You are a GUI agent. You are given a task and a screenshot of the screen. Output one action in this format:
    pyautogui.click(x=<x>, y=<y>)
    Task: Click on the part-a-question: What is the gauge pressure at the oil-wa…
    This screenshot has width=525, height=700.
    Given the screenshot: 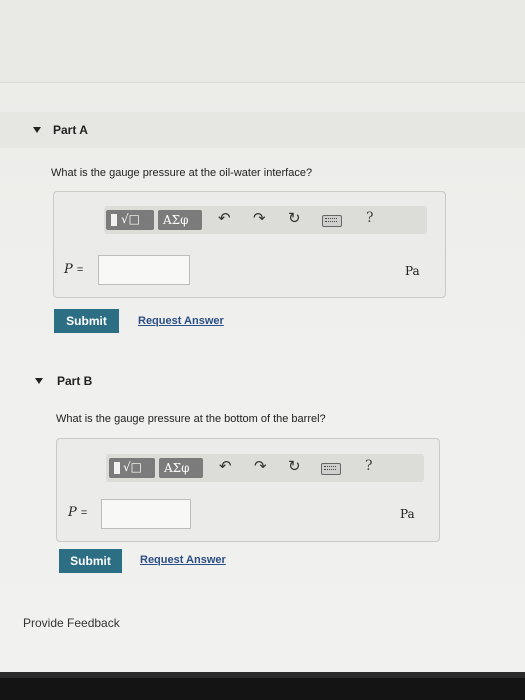 What is the action you would take?
    pyautogui.click(x=182, y=173)
    